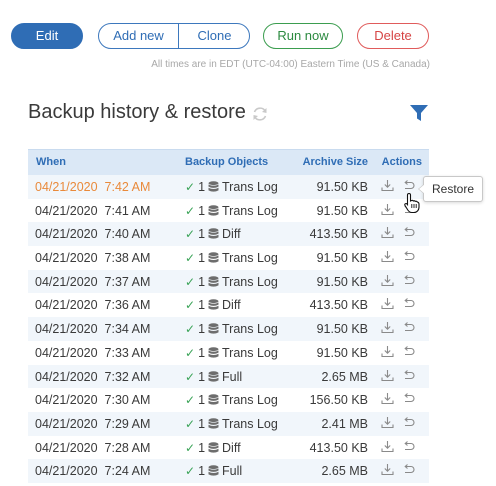  Describe the element at coordinates (47, 36) in the screenshot. I see `edit-button: Edit` at that location.